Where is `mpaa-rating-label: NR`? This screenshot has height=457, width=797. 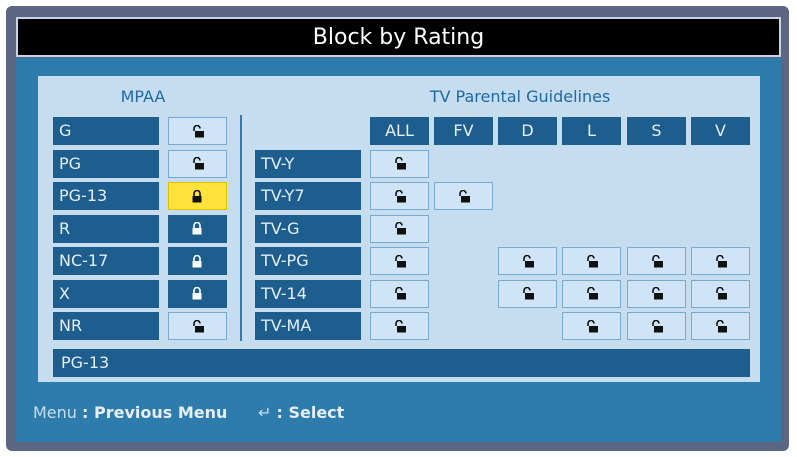
mpaa-rating-label: NR is located at coordinates (106, 326).